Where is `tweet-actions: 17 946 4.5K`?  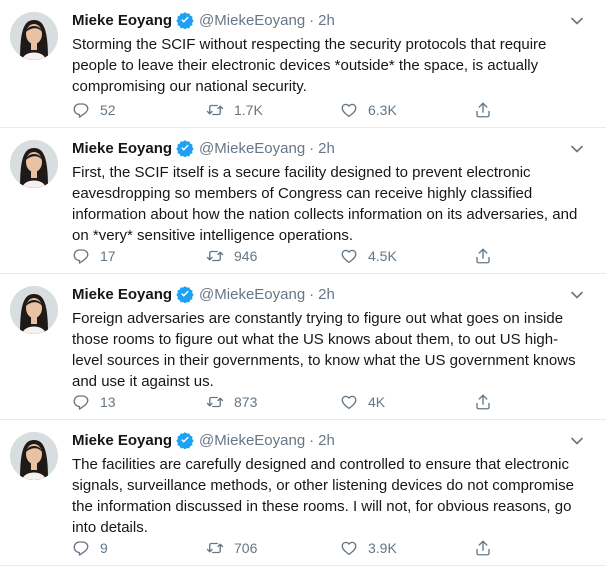 tweet-actions: 17 946 4.5K is located at coordinates (287, 256).